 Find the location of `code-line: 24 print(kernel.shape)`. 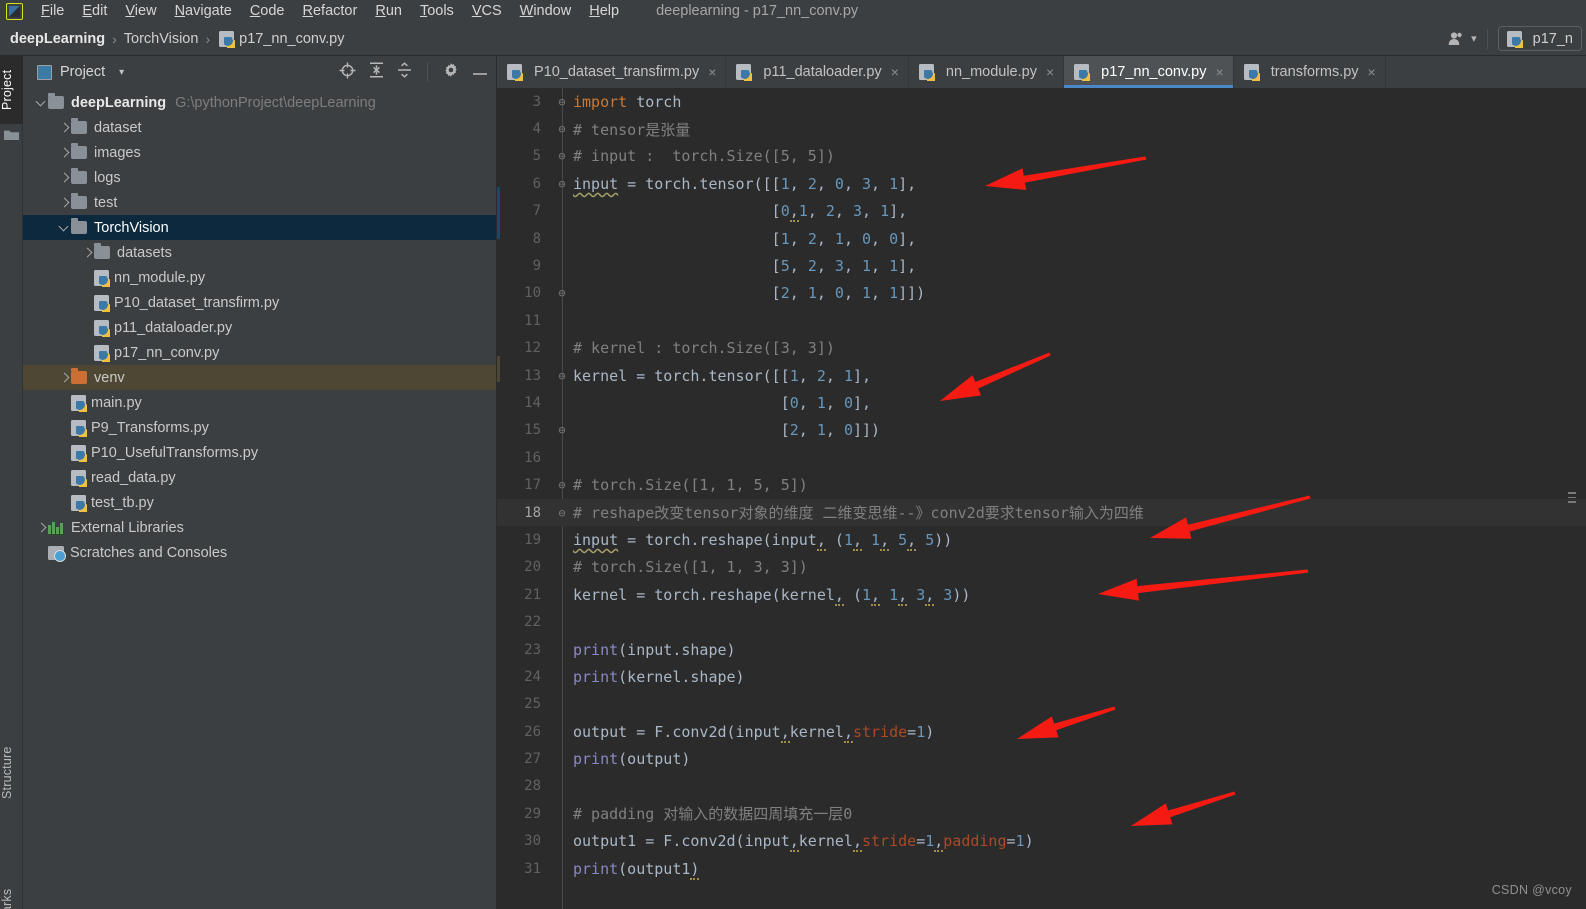

code-line: 24 print(kernel.shape) is located at coordinates (1041, 676).